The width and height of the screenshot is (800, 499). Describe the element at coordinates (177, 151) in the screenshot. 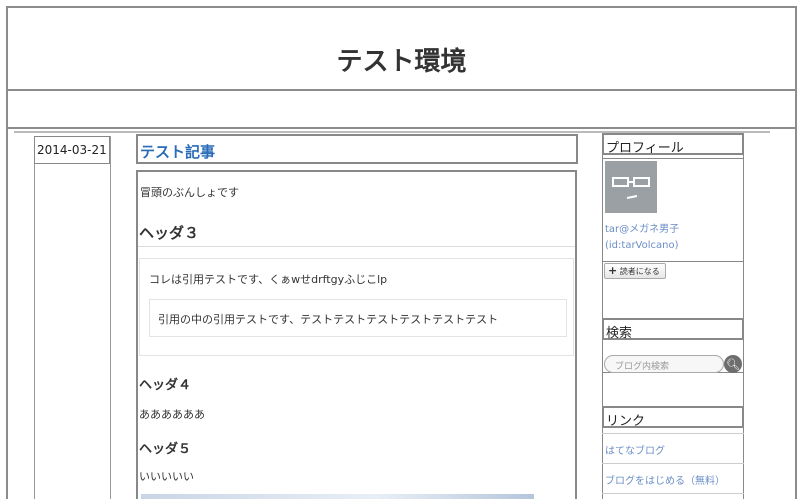

I see `entry-title-link: テスト記事` at that location.